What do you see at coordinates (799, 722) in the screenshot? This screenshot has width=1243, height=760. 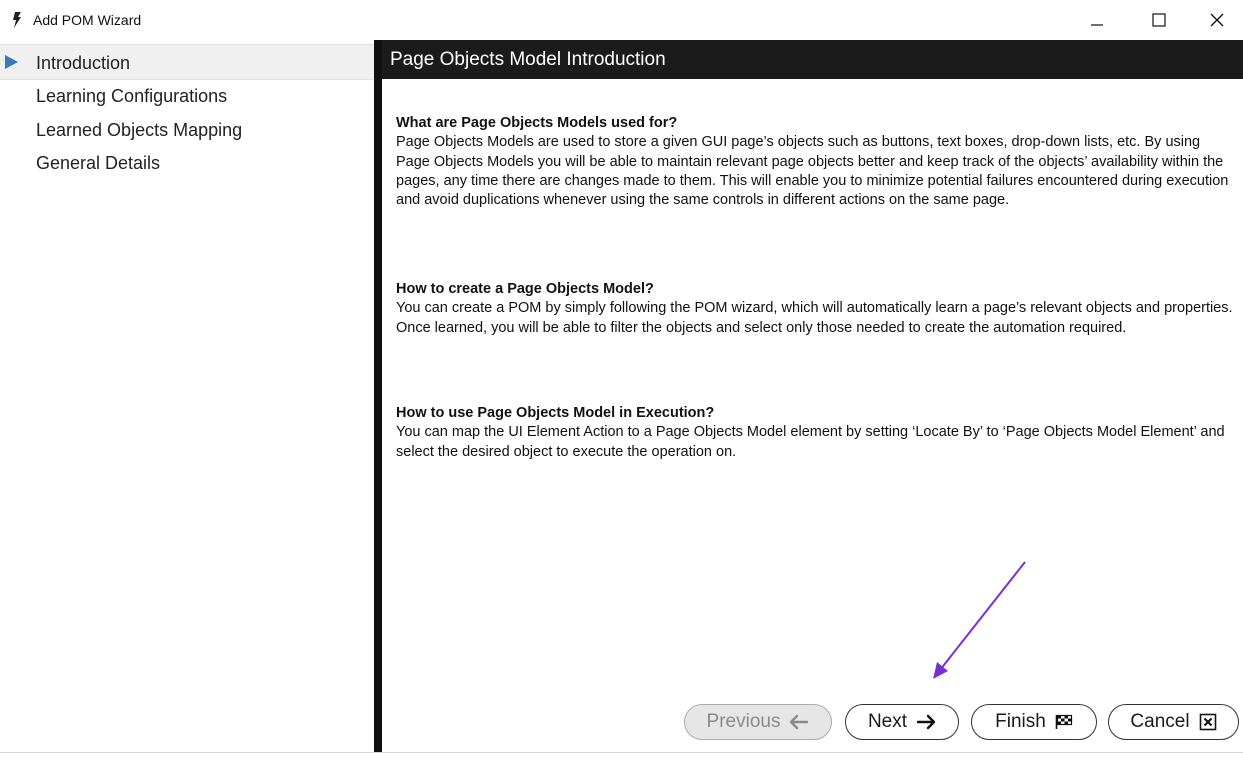 I see `arrow-left-icon` at bounding box center [799, 722].